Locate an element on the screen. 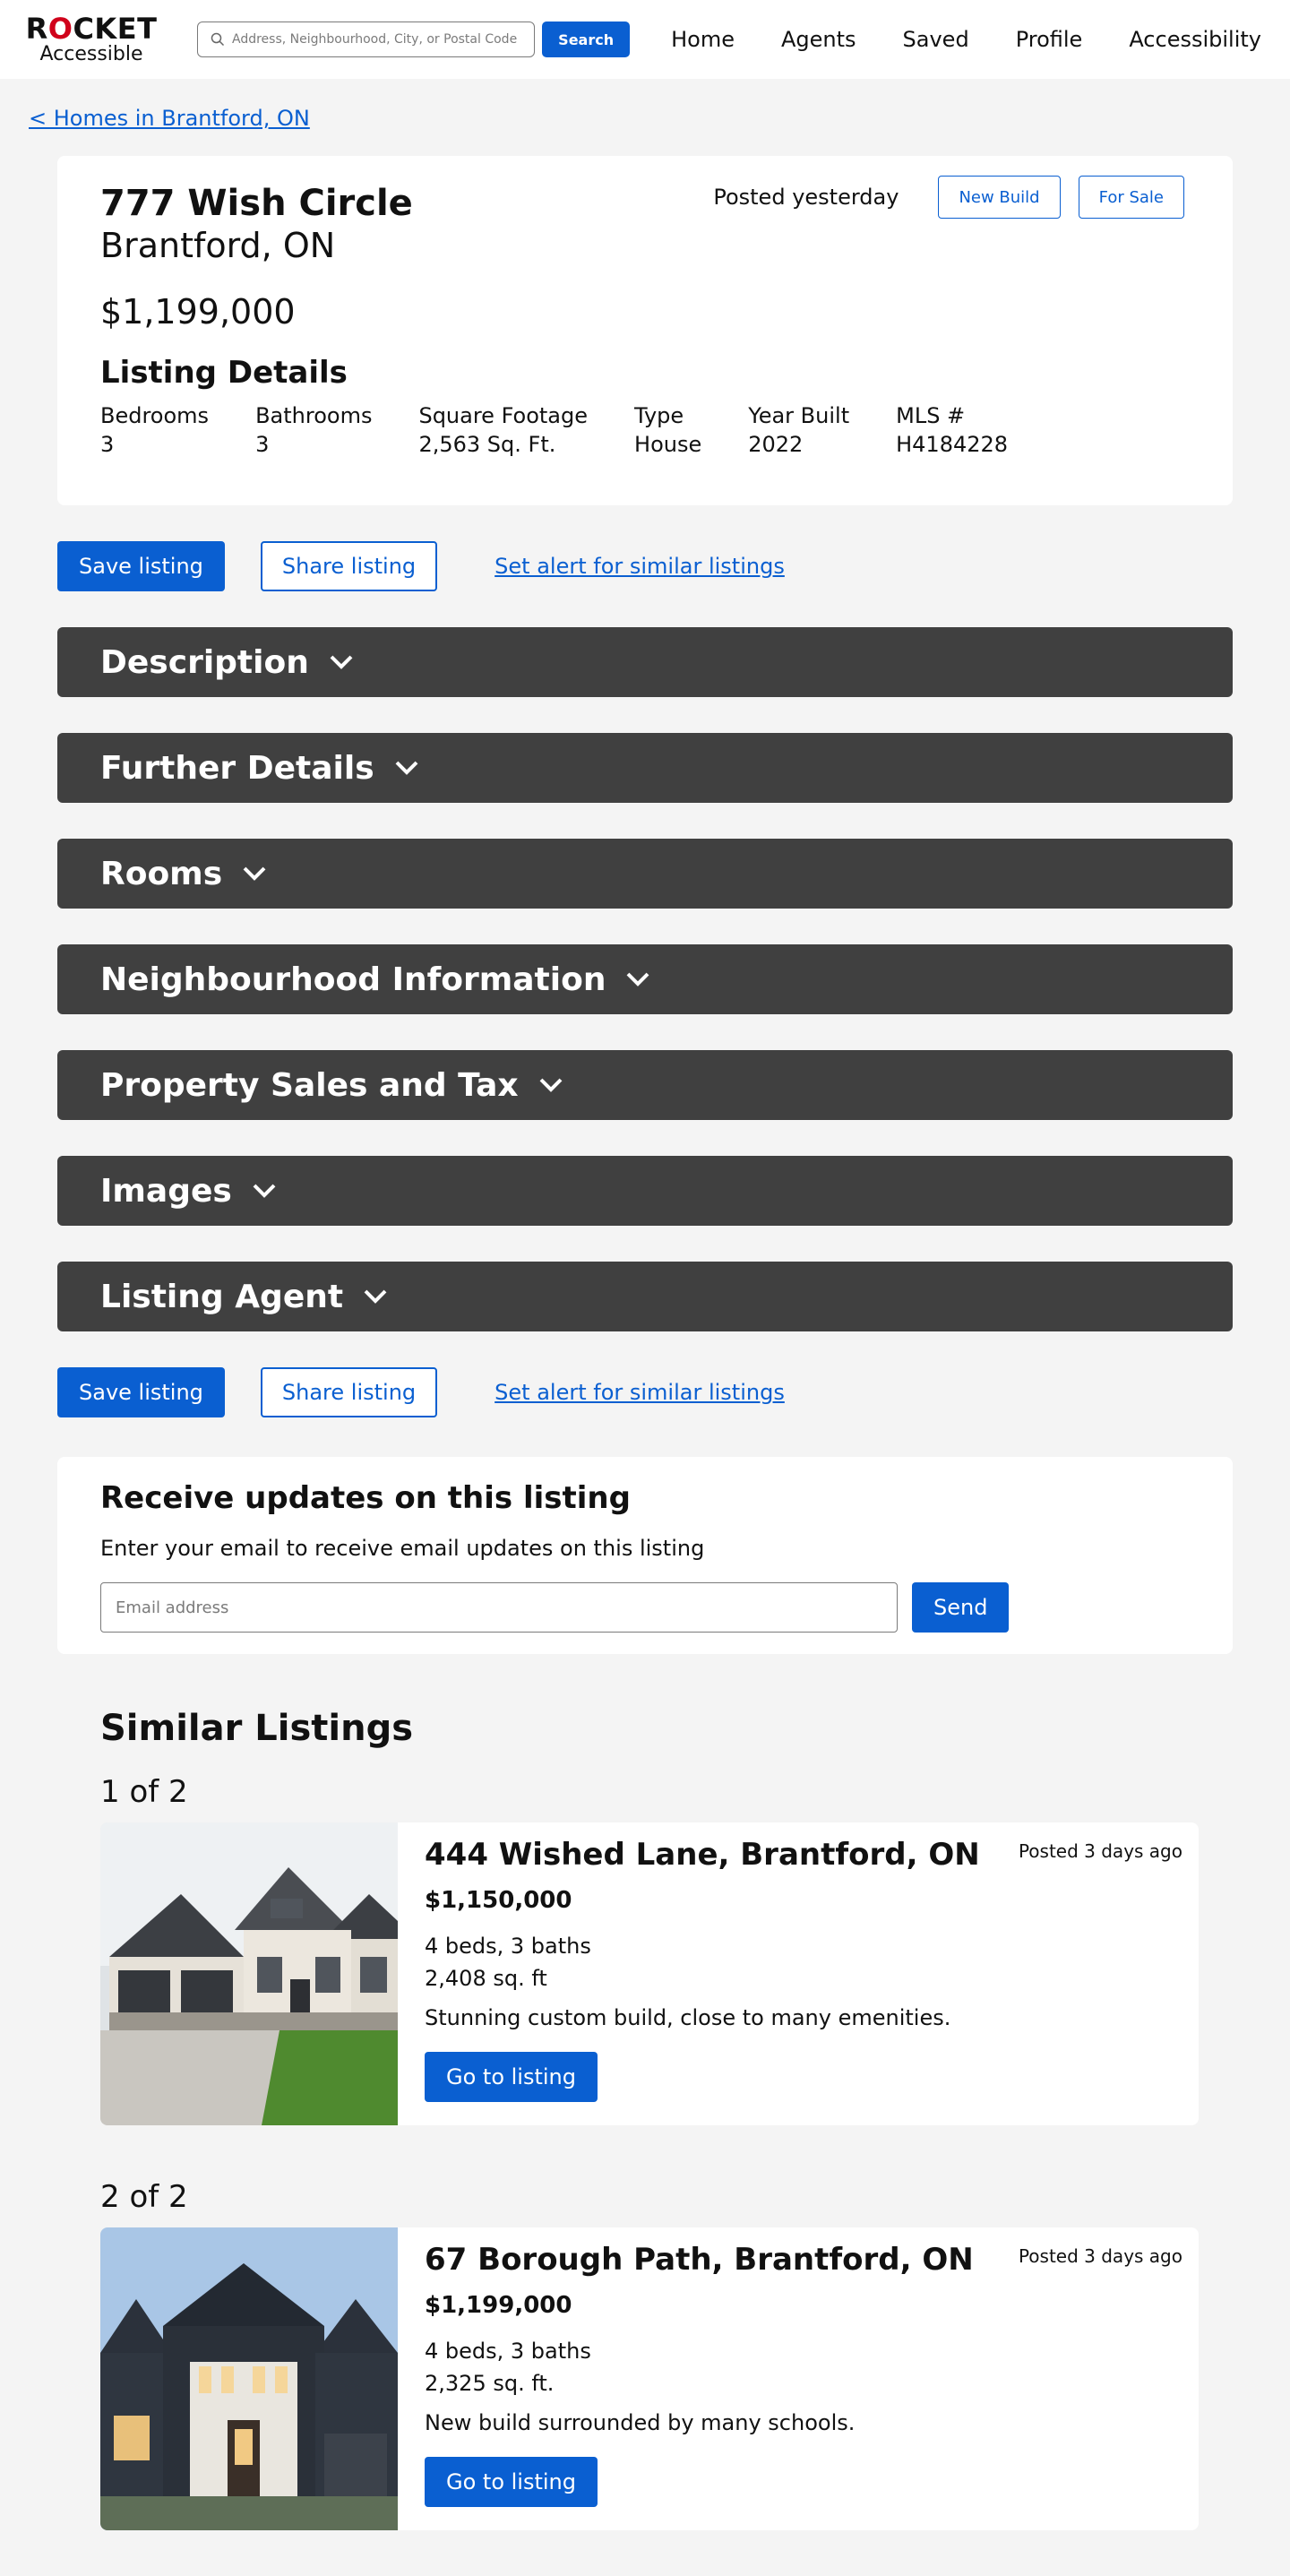 The image size is (1290, 2576). logo-wordmark: ROCKET is located at coordinates (91, 29).